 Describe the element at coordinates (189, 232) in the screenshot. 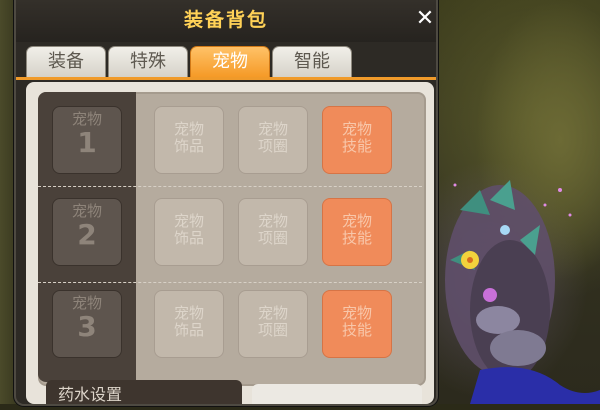

I see `pet-accessory-slot-2: 宠物 饰品` at that location.